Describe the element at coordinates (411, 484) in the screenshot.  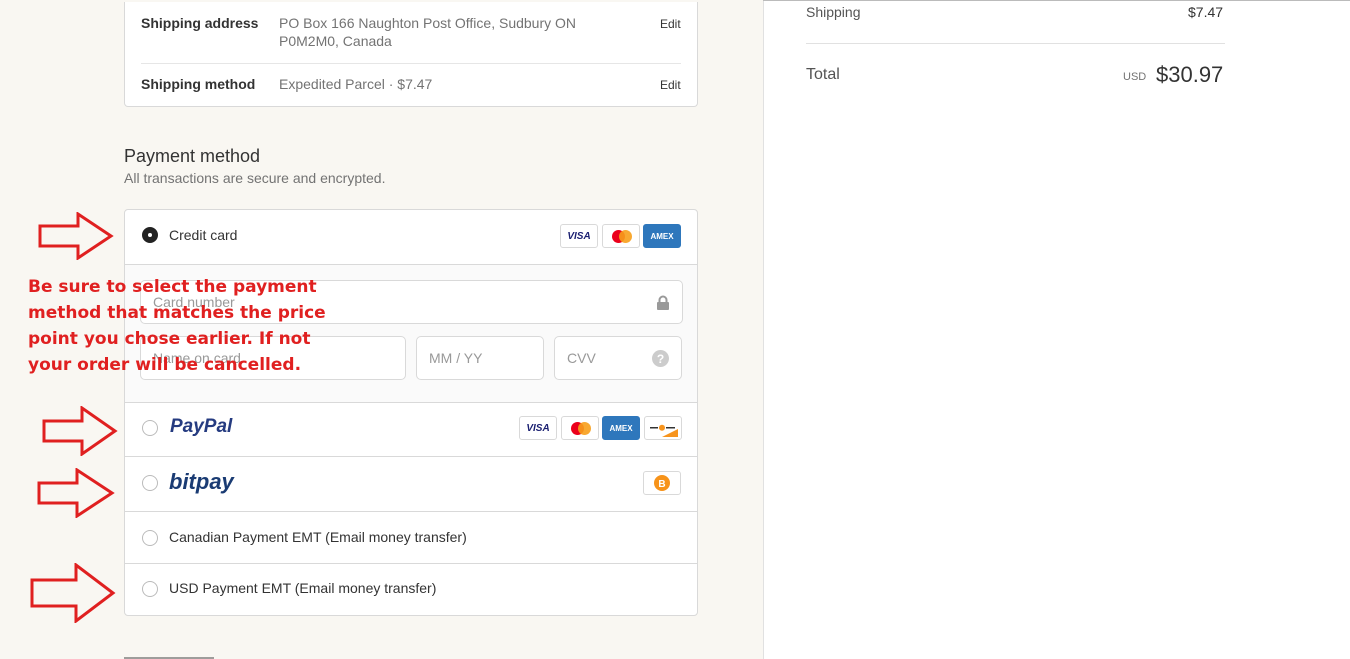
I see `payment-option-bitpay: bitpay B` at that location.